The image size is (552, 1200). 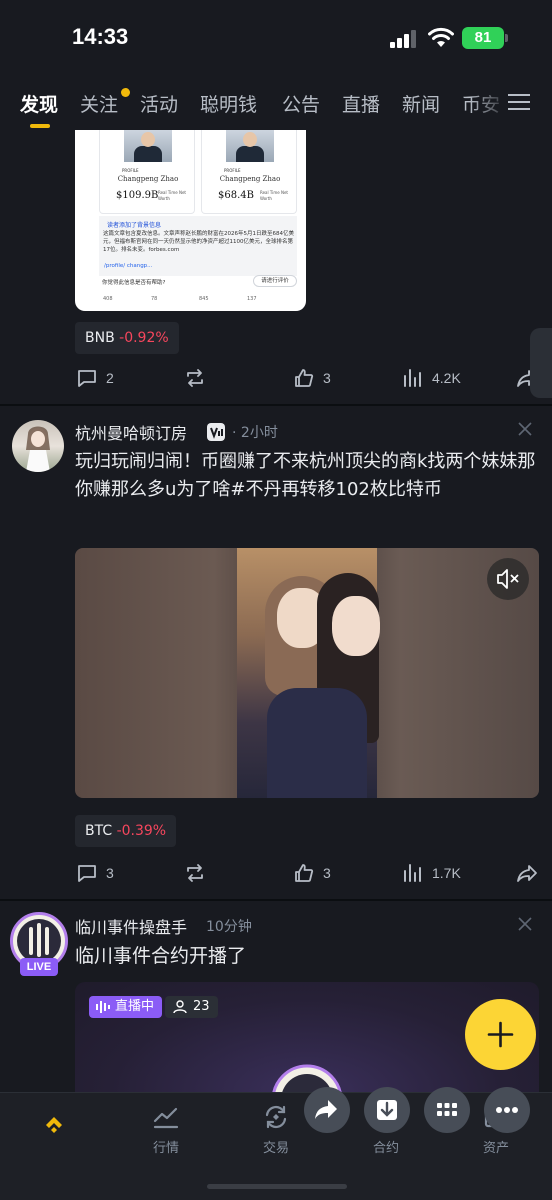 I want to click on share-arrow-icon, so click(x=326, y=1109).